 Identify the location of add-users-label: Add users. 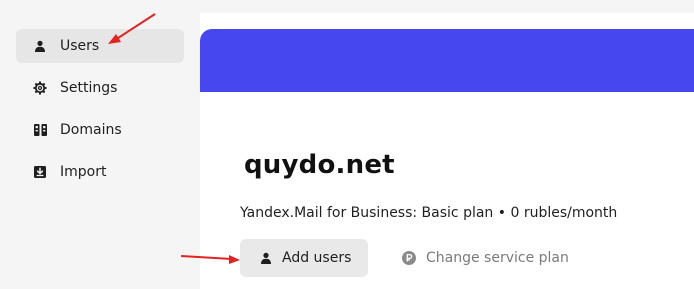
(317, 258).